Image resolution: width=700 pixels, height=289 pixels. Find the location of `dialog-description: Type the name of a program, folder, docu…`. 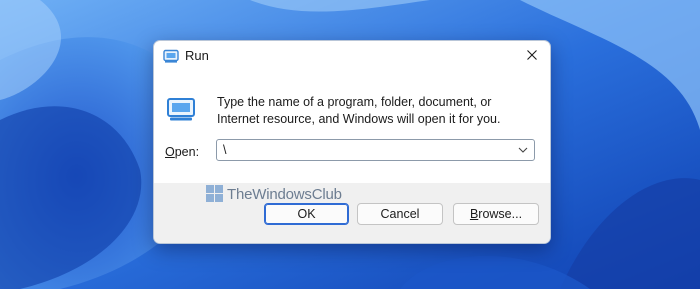

dialog-description: Type the name of a program, folder, docu… is located at coordinates (359, 110).